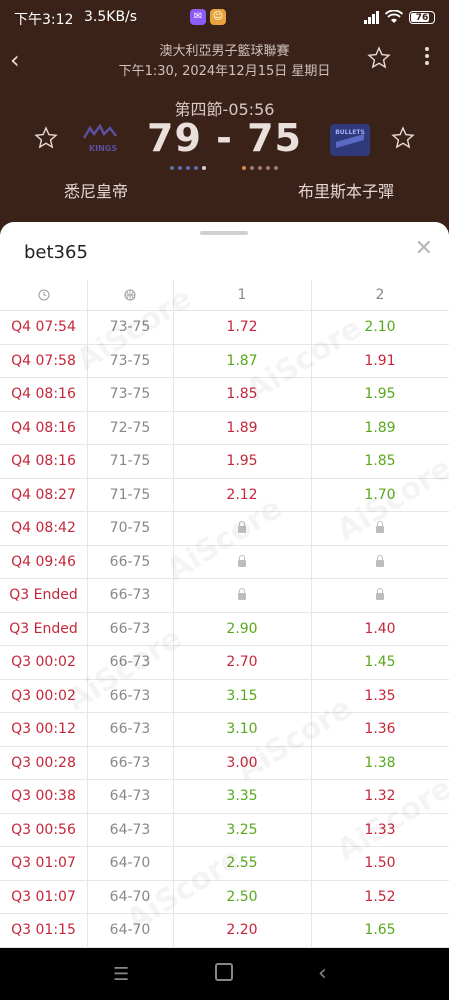 The width and height of the screenshot is (449, 1000). What do you see at coordinates (111, 17) in the screenshot?
I see `network-speed: 3.5KB/s` at bounding box center [111, 17].